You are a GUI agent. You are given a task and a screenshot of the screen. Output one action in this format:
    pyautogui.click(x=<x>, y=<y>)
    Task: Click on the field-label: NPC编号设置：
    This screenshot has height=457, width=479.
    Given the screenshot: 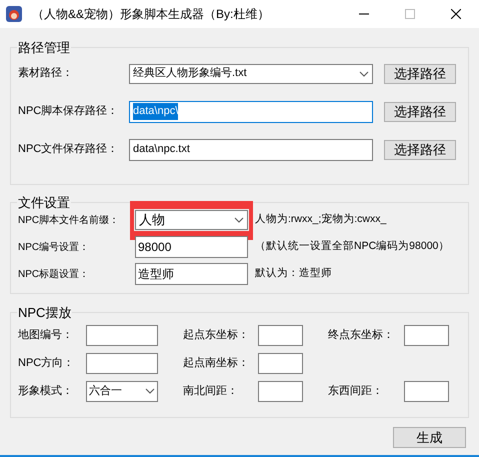 What is the action you would take?
    pyautogui.click(x=54, y=247)
    